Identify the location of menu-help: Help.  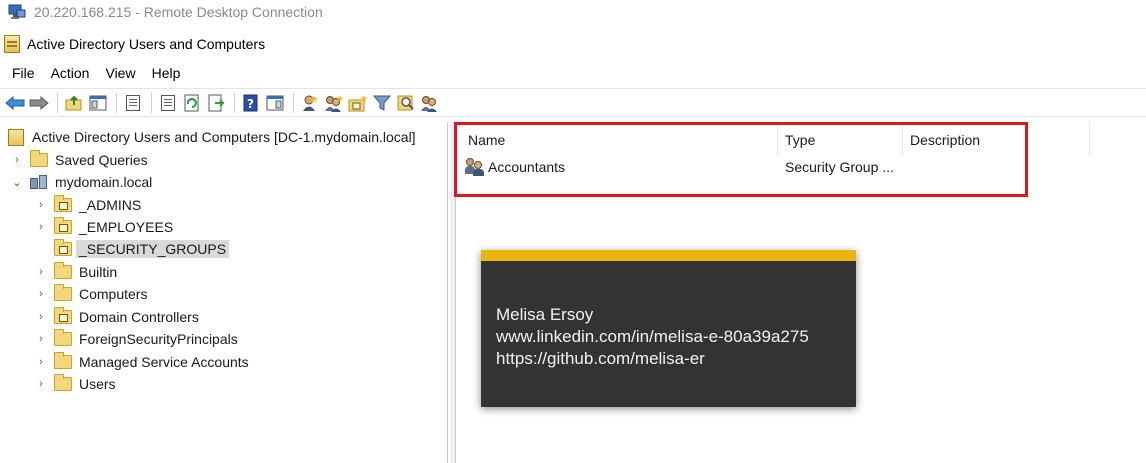
(166, 73).